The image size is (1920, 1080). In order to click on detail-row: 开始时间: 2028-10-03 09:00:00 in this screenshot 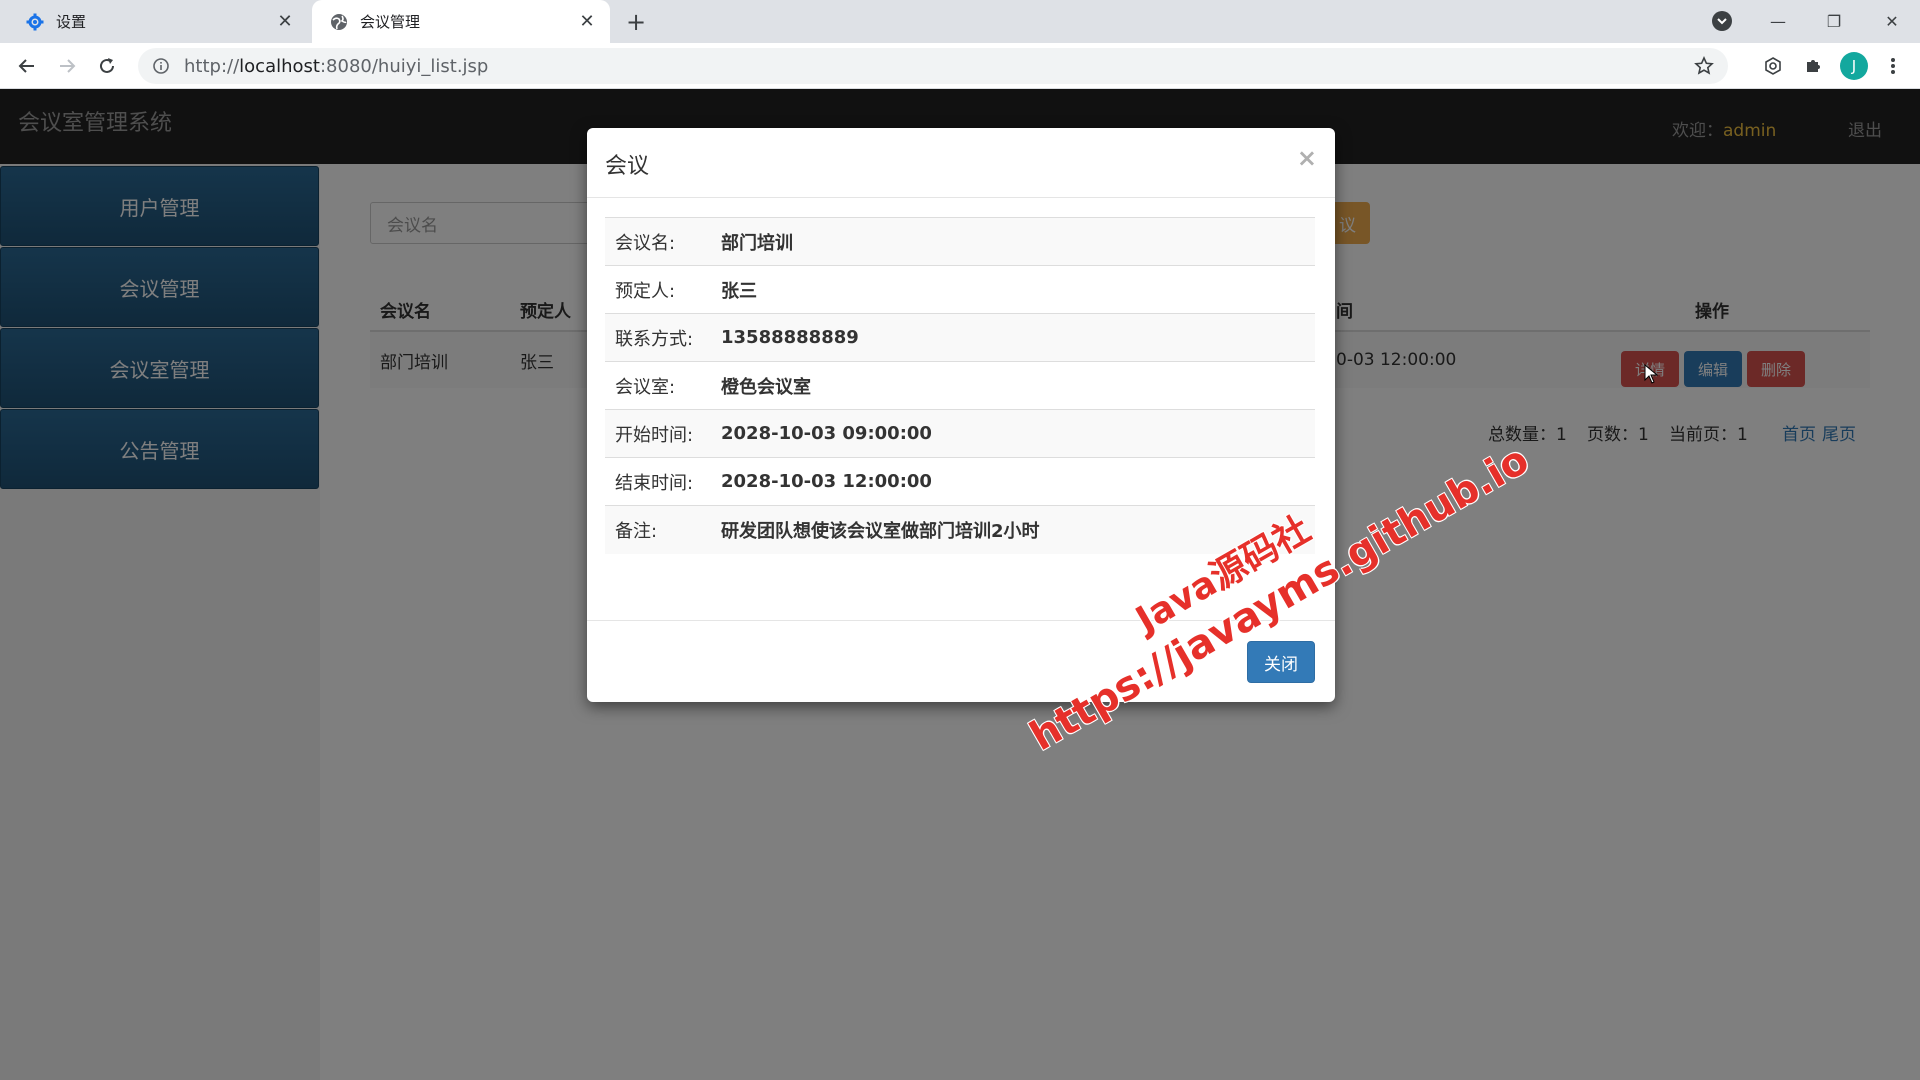, I will do `click(960, 434)`.